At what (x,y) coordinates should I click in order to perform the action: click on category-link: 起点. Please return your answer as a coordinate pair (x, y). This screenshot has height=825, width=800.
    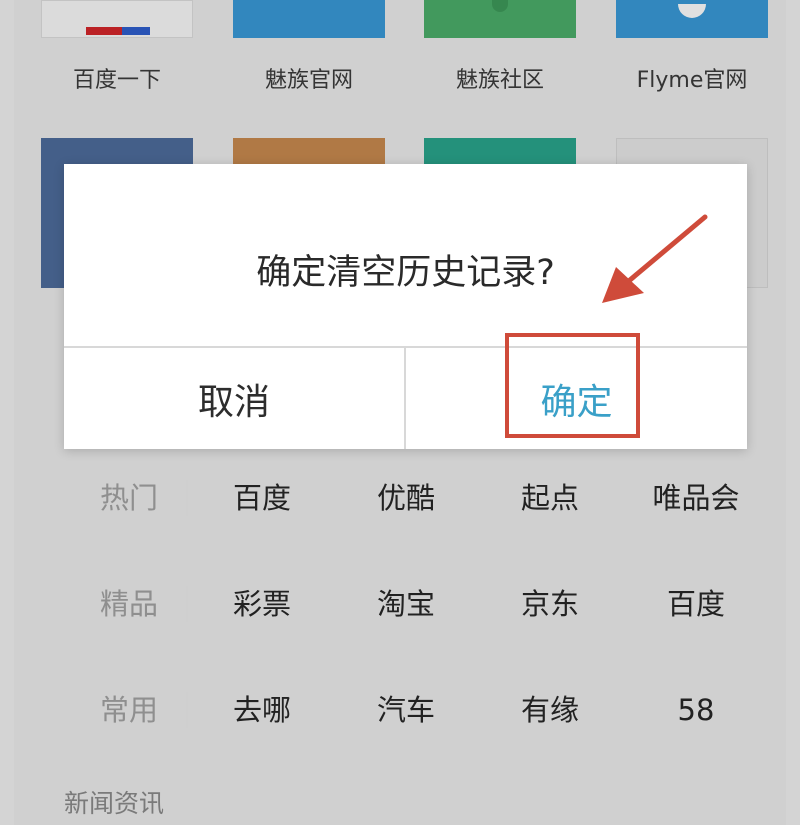
    Looking at the image, I should click on (550, 498).